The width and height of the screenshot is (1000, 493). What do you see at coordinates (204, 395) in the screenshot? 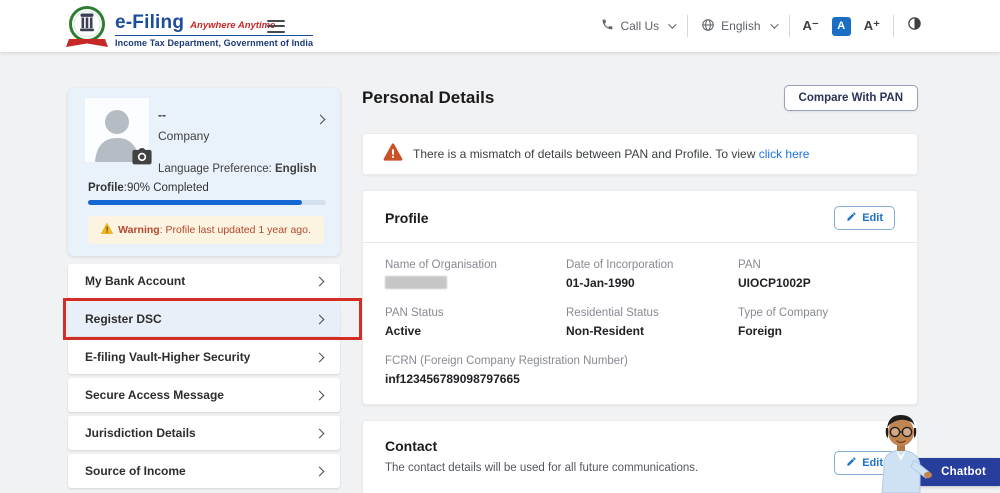
I see `sidebar-item-secure-access-message: Secure Access Message` at bounding box center [204, 395].